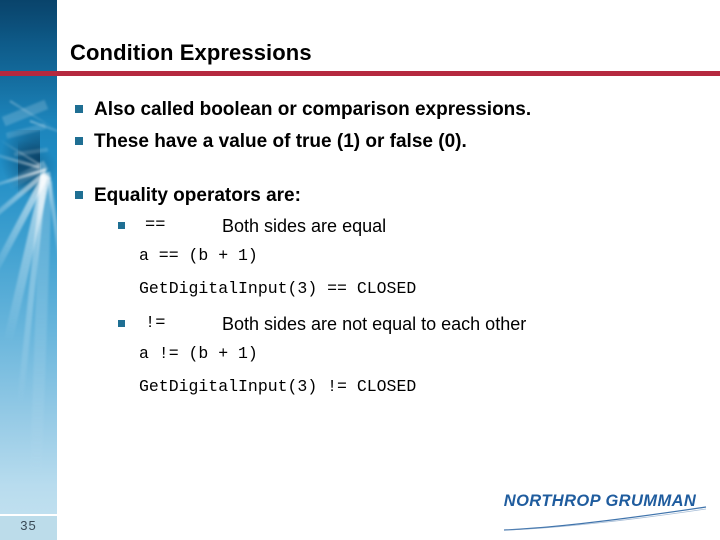  What do you see at coordinates (155, 323) in the screenshot?
I see `operator-symbol: !=` at bounding box center [155, 323].